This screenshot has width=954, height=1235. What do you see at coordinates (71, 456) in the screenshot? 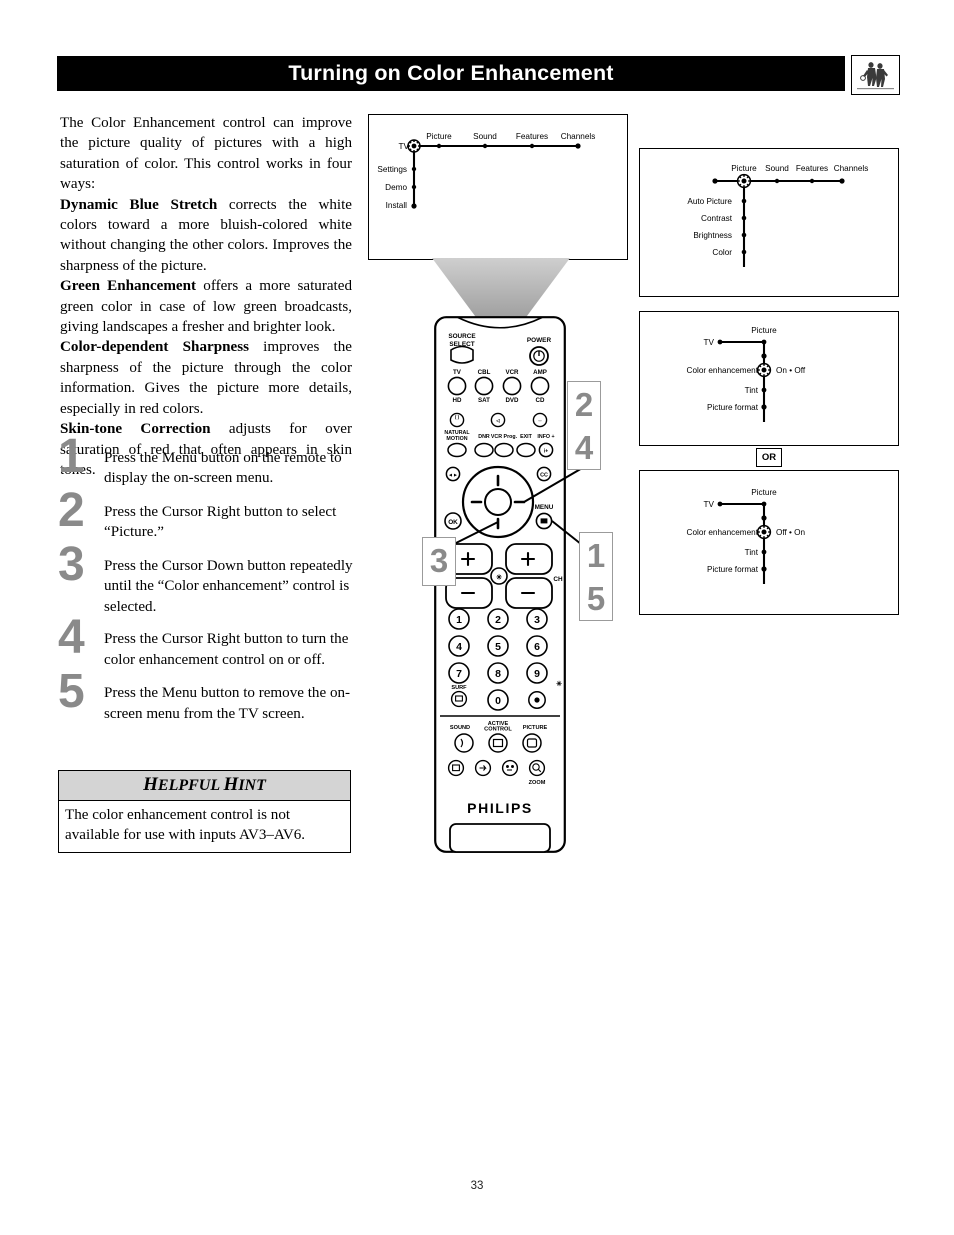
I see `step-number: 1` at bounding box center [71, 456].